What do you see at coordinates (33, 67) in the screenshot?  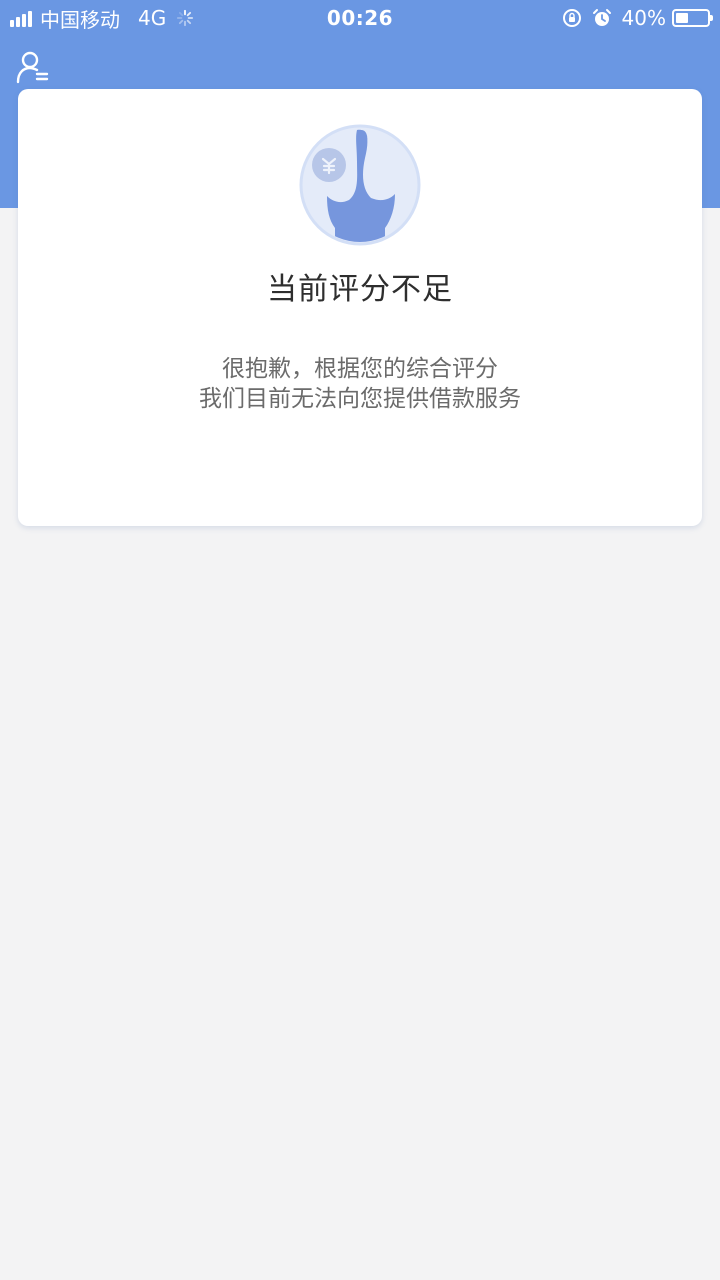 I see `user-menu-icon` at bounding box center [33, 67].